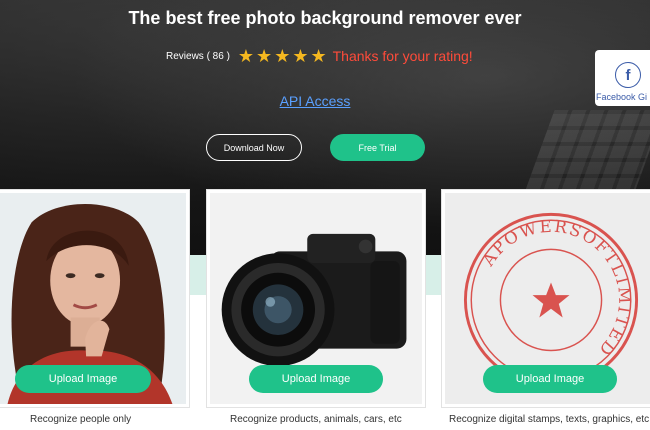 This screenshot has width=650, height=430. I want to click on facebook-widget: f Facebook Gi, so click(622, 78).